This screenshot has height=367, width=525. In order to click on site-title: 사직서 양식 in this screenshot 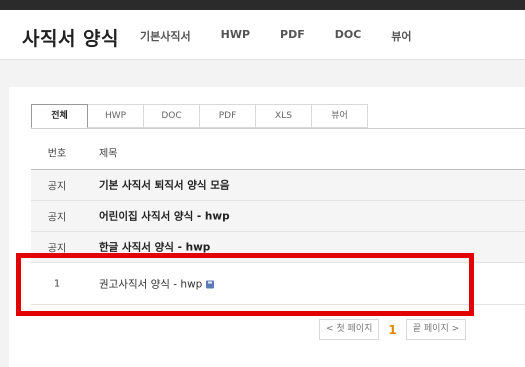, I will do `click(70, 37)`.